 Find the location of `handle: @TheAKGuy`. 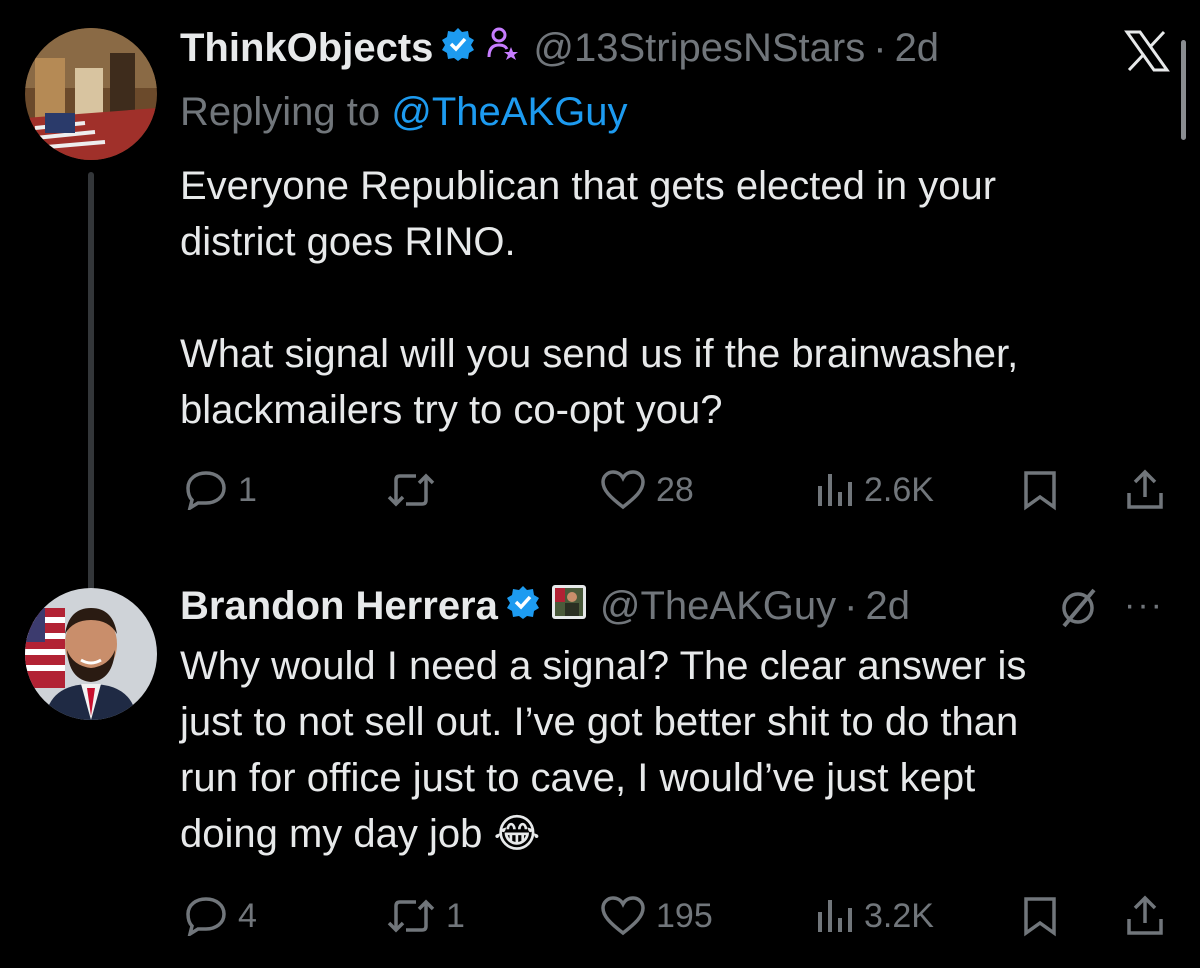

handle: @TheAKGuy is located at coordinates (718, 606).